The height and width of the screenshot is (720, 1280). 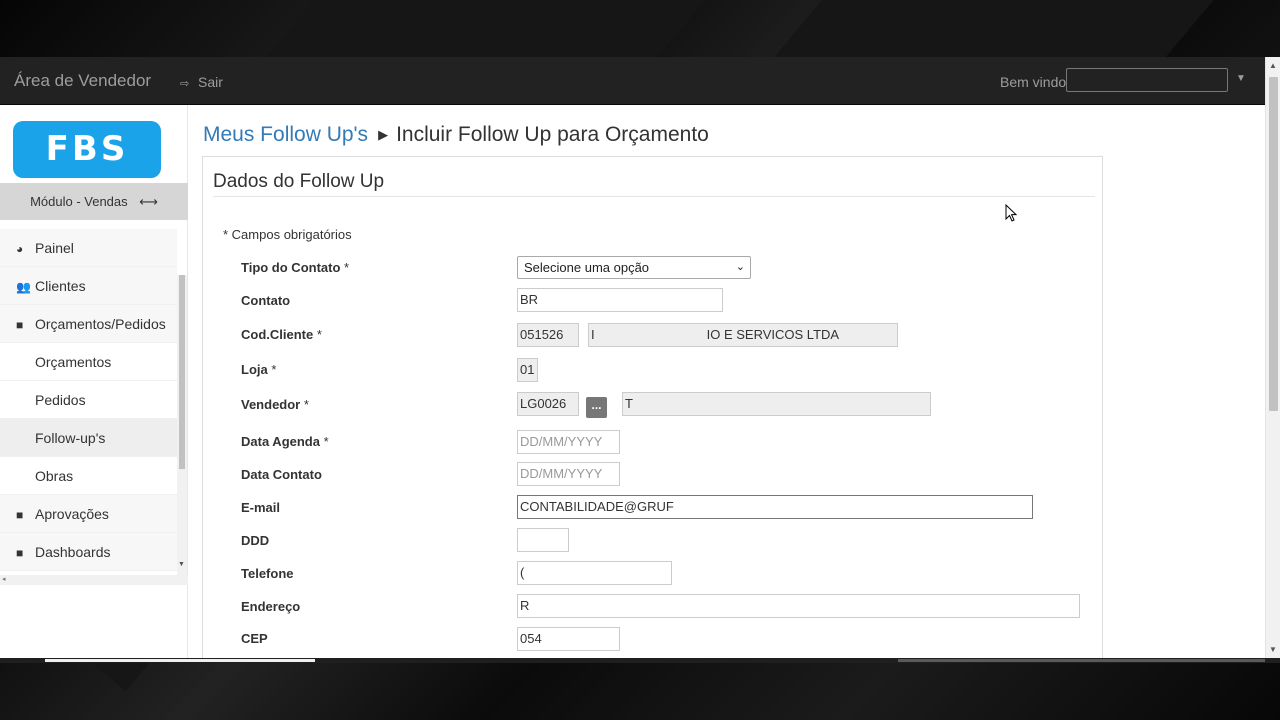 What do you see at coordinates (776, 404) in the screenshot?
I see `vendedor-name-input: T` at bounding box center [776, 404].